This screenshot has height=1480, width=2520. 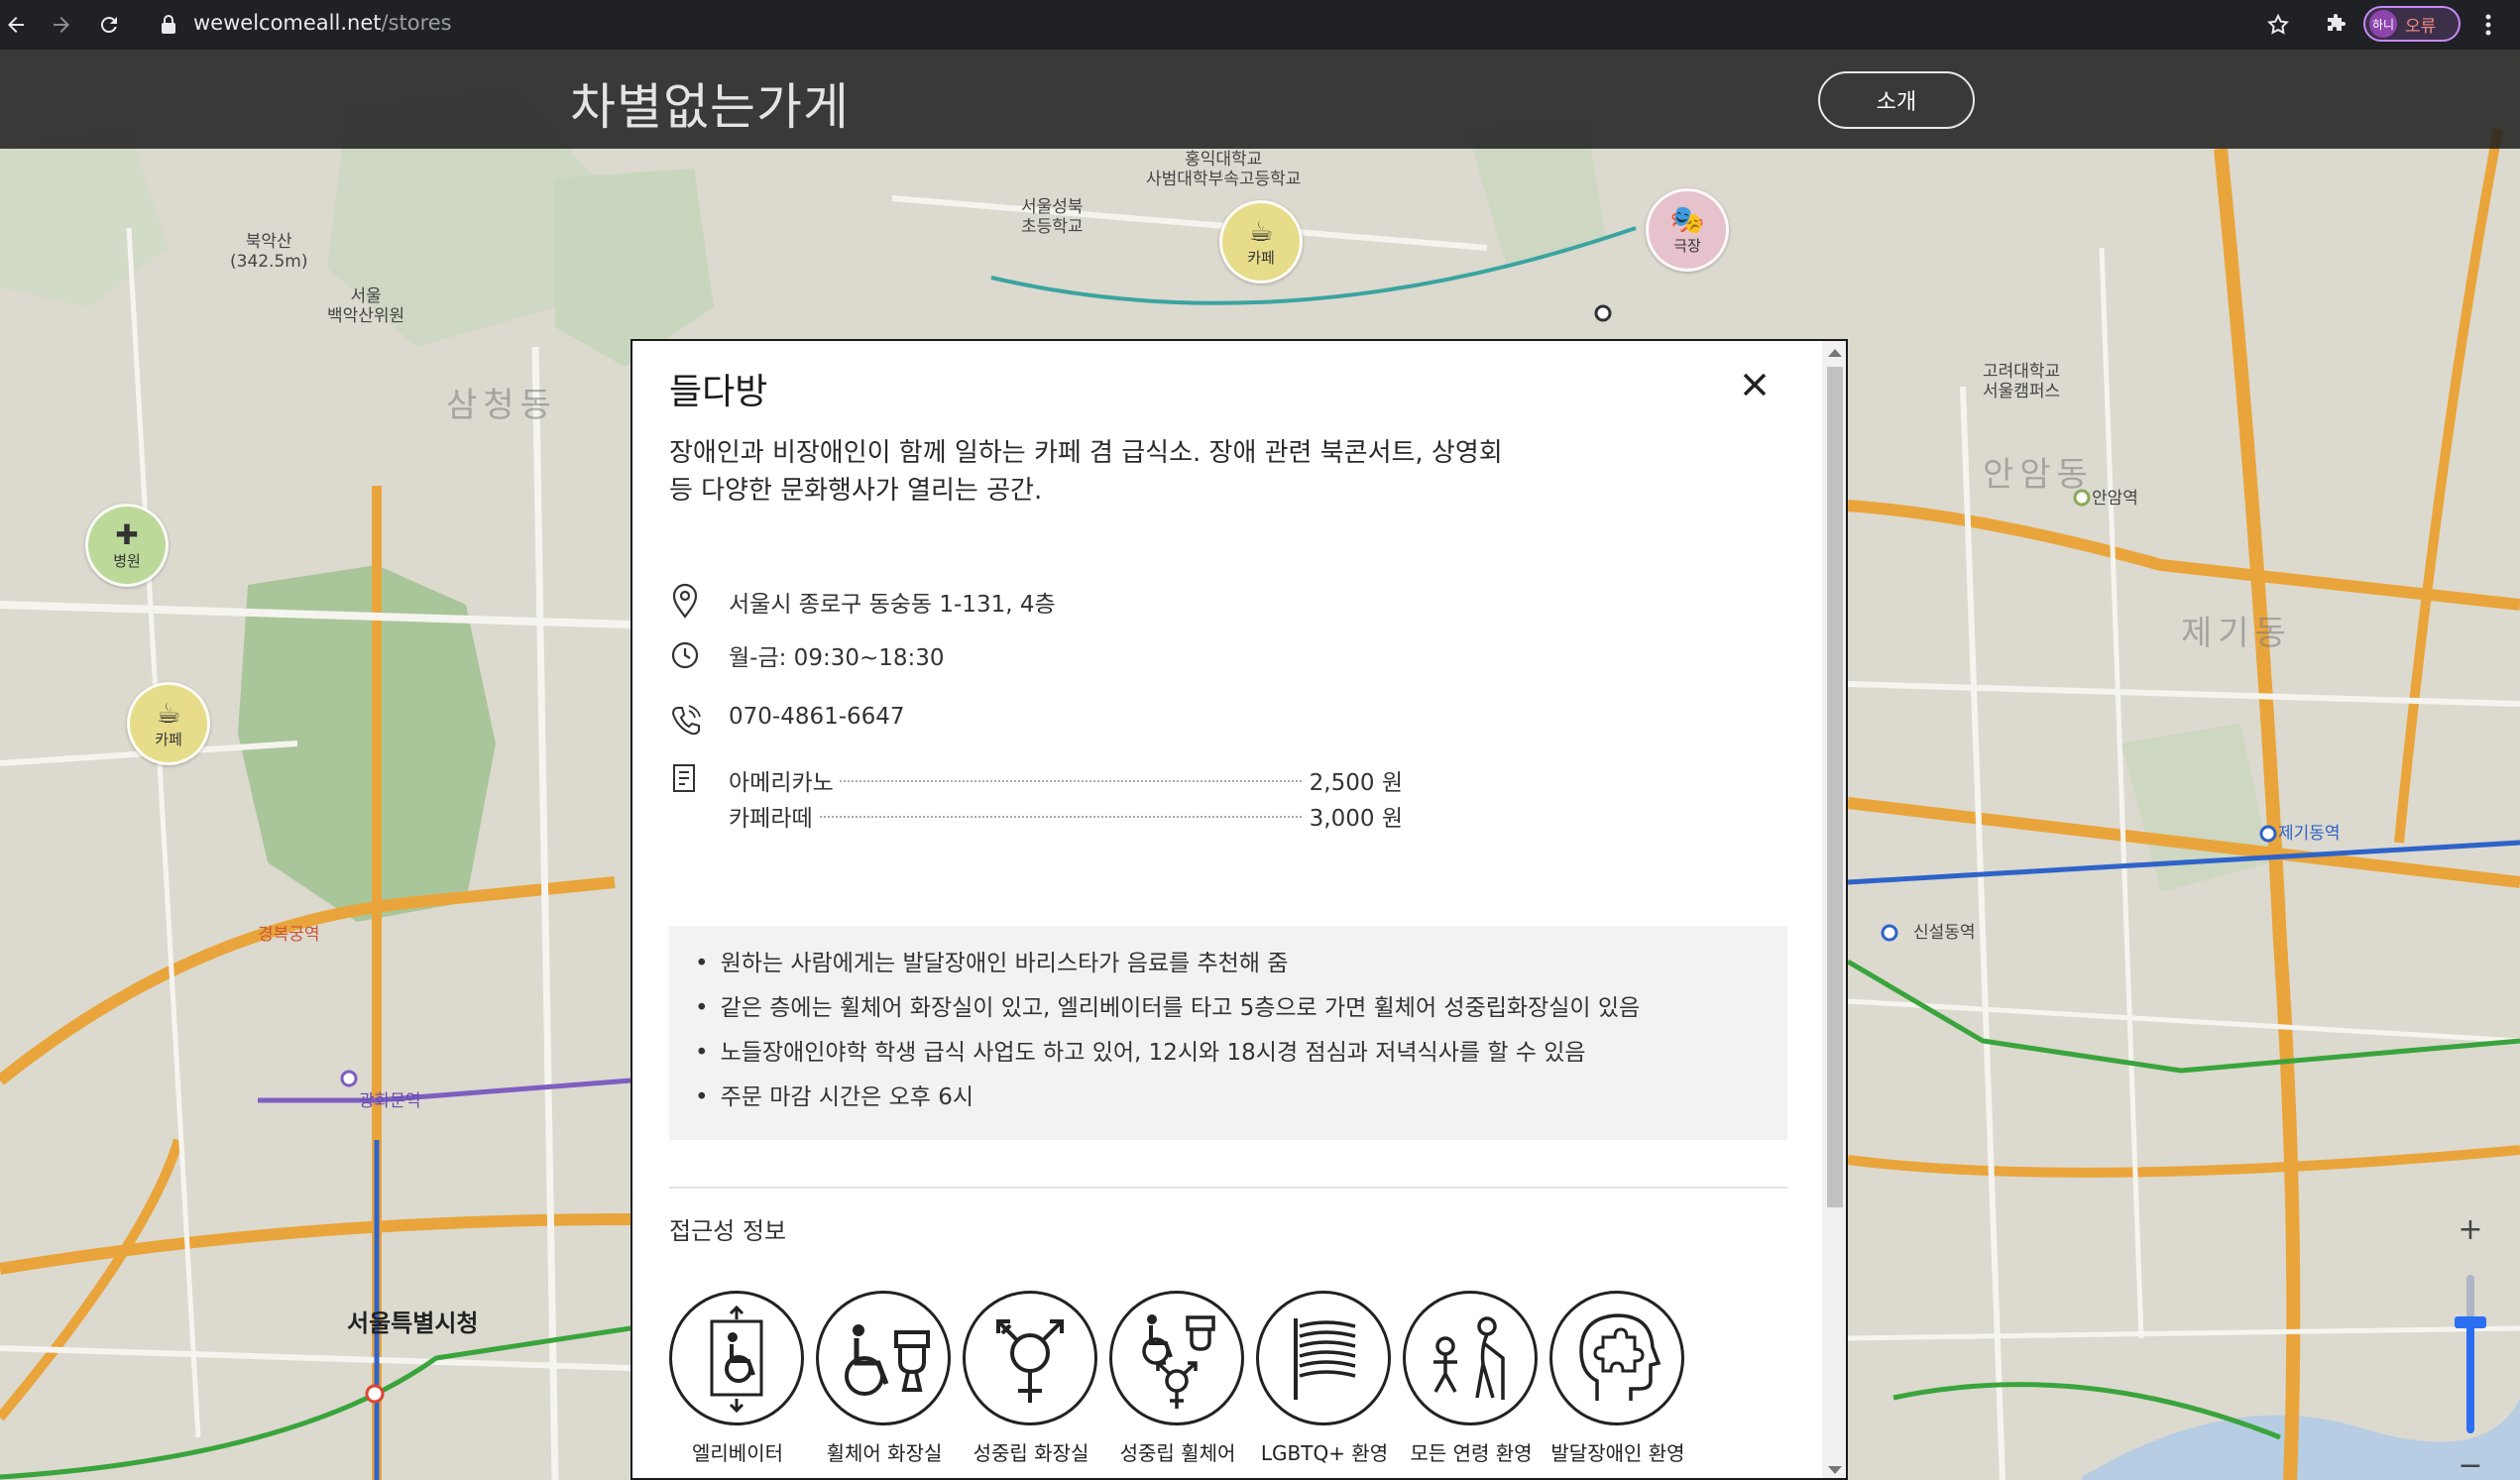 What do you see at coordinates (127, 561) in the screenshot?
I see `poi-label: 병원` at bounding box center [127, 561].